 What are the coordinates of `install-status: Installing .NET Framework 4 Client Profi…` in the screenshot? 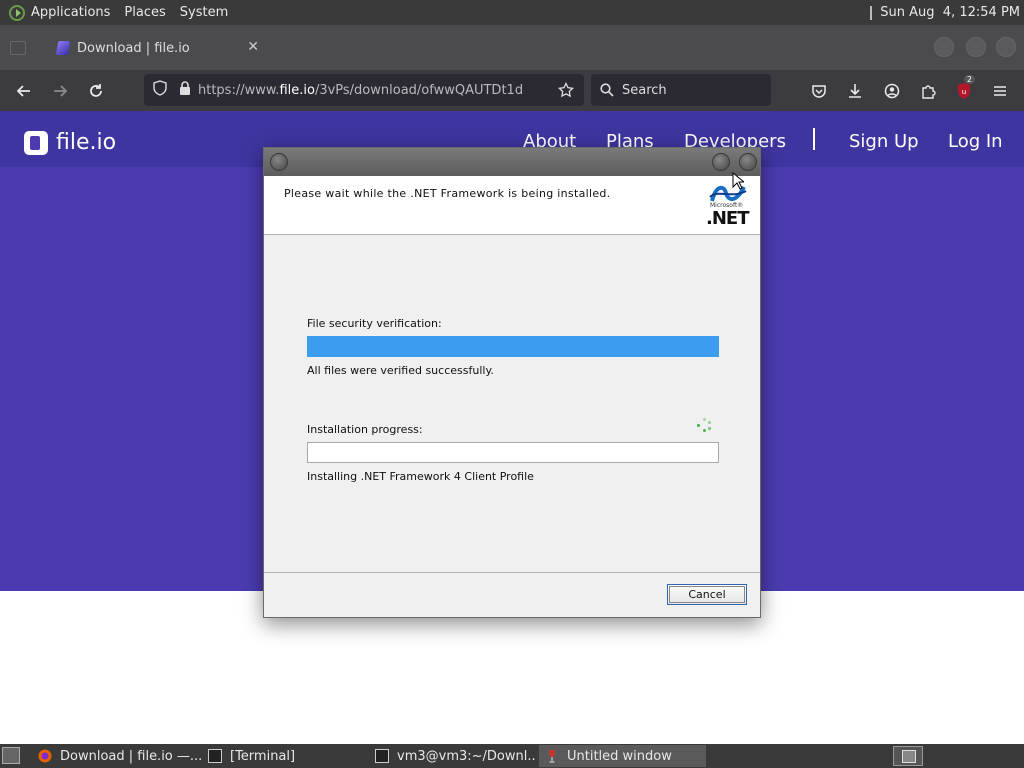 It's located at (420, 476).